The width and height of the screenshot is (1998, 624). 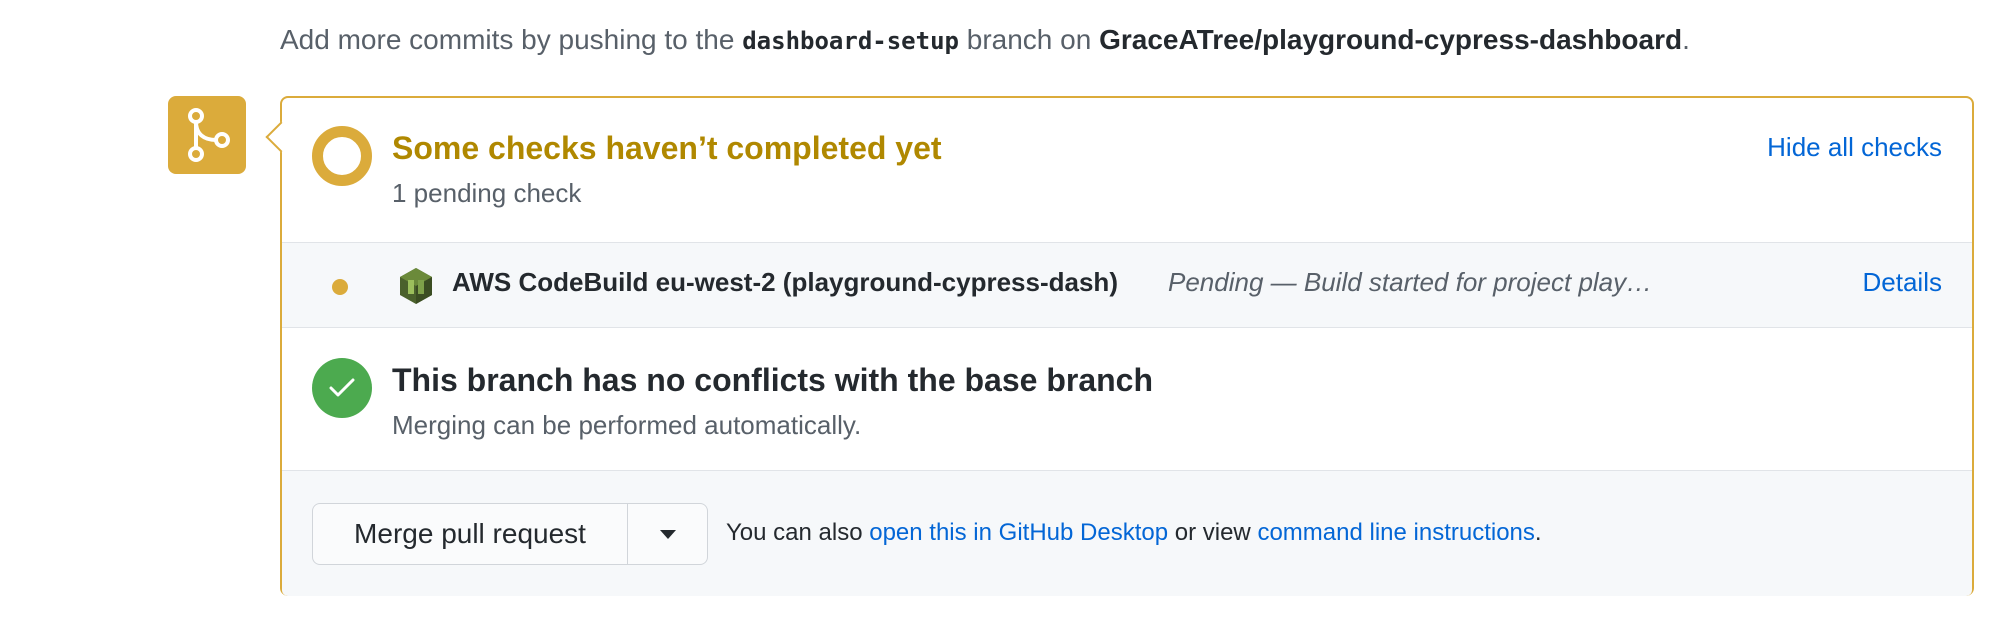 What do you see at coordinates (342, 156) in the screenshot?
I see `pending-status-icon` at bounding box center [342, 156].